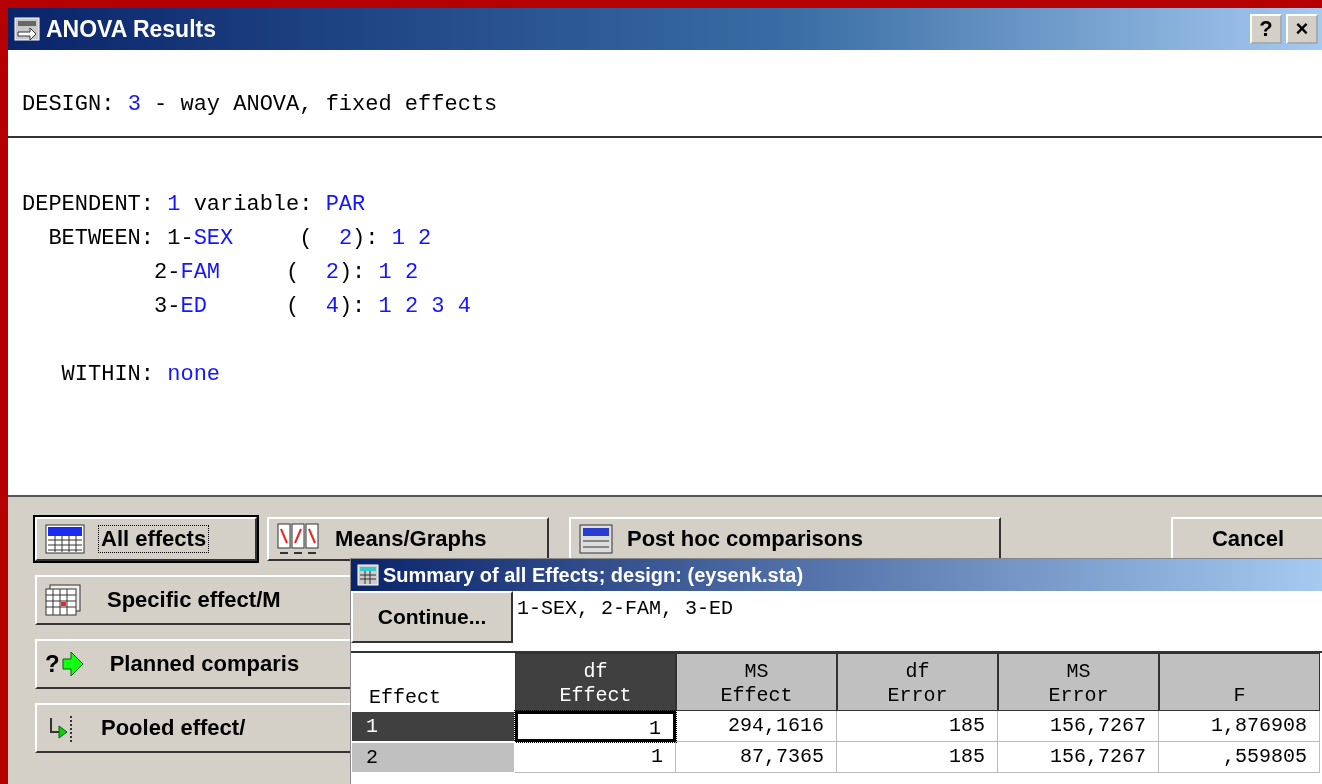 The width and height of the screenshot is (1322, 784). What do you see at coordinates (240, 239) in the screenshot?
I see `spec-line: BETWEEN: 1-SEX ( 2): 1 2` at bounding box center [240, 239].